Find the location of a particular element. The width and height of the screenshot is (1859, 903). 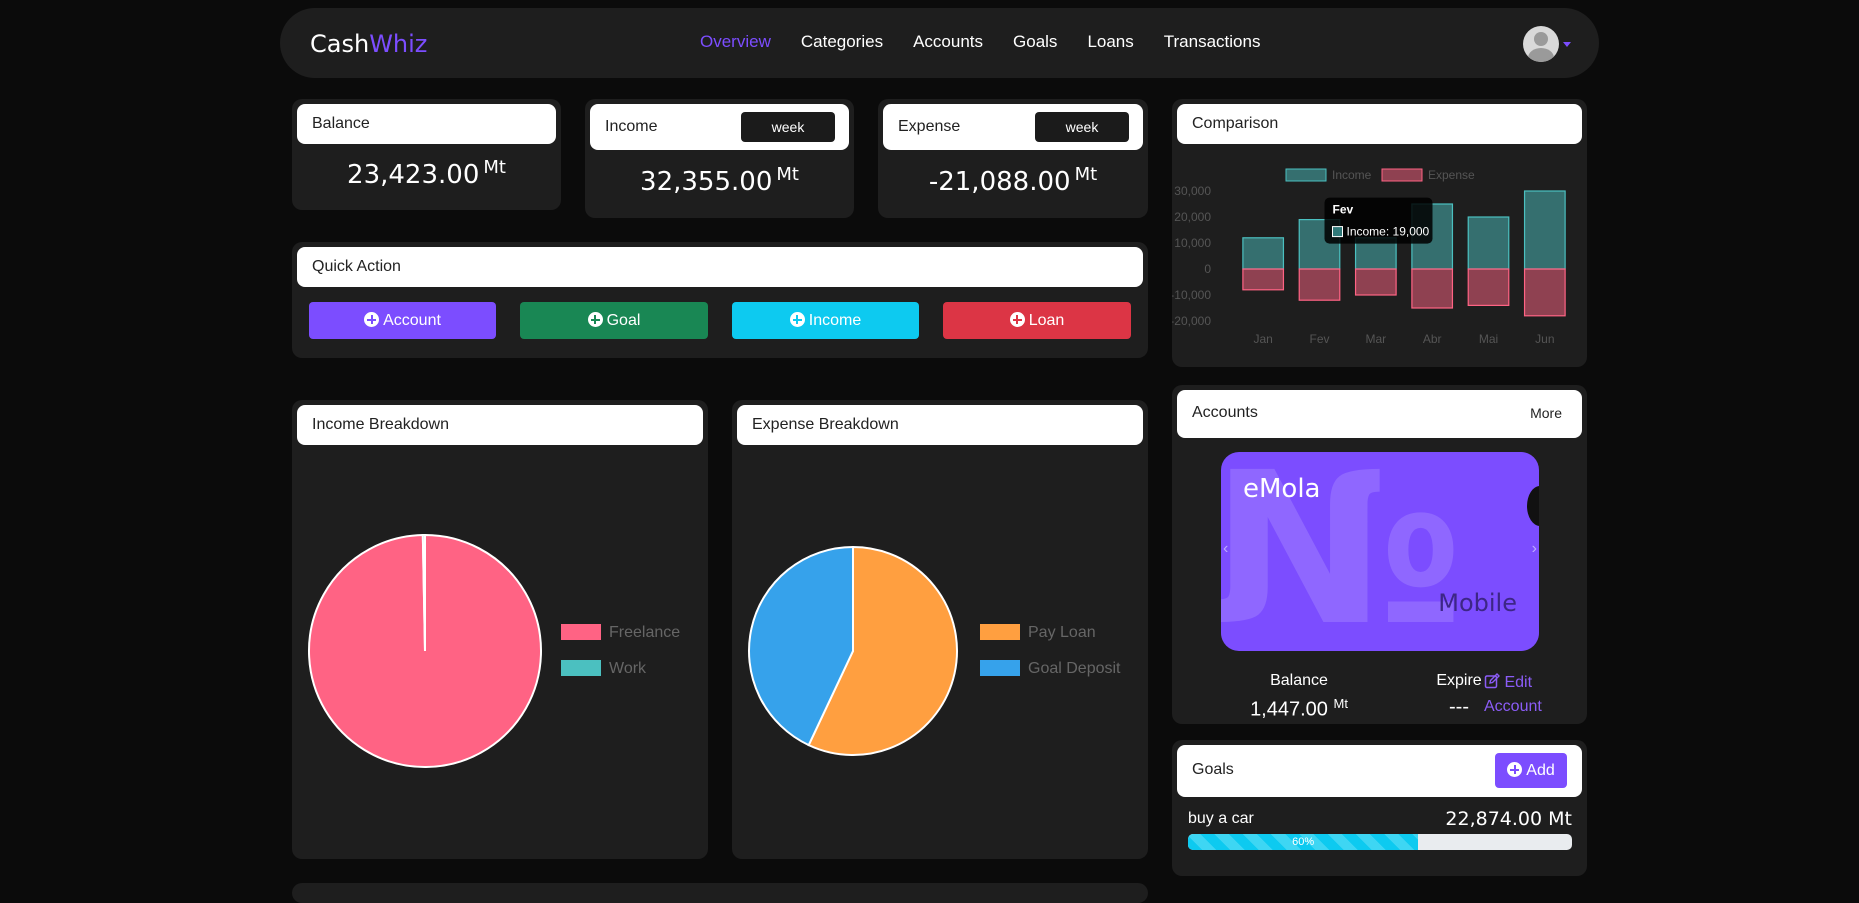

chevron-down-icon is located at coordinates (1567, 44).